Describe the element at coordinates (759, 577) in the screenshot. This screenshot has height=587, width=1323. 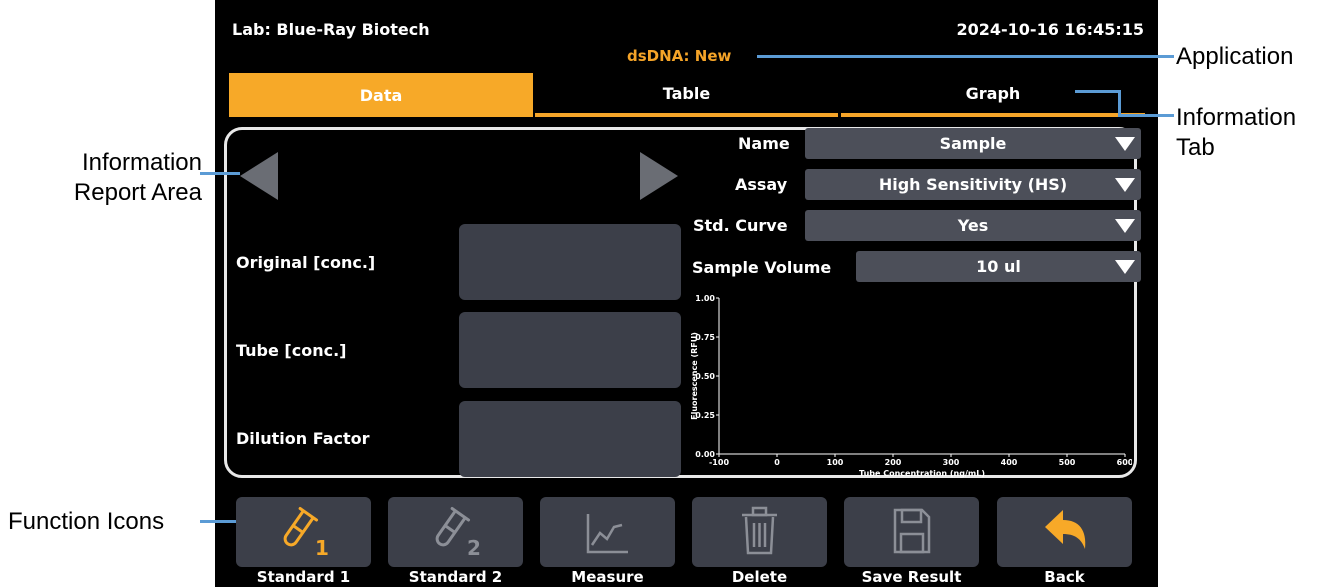
I see `delete-label: Delete` at that location.